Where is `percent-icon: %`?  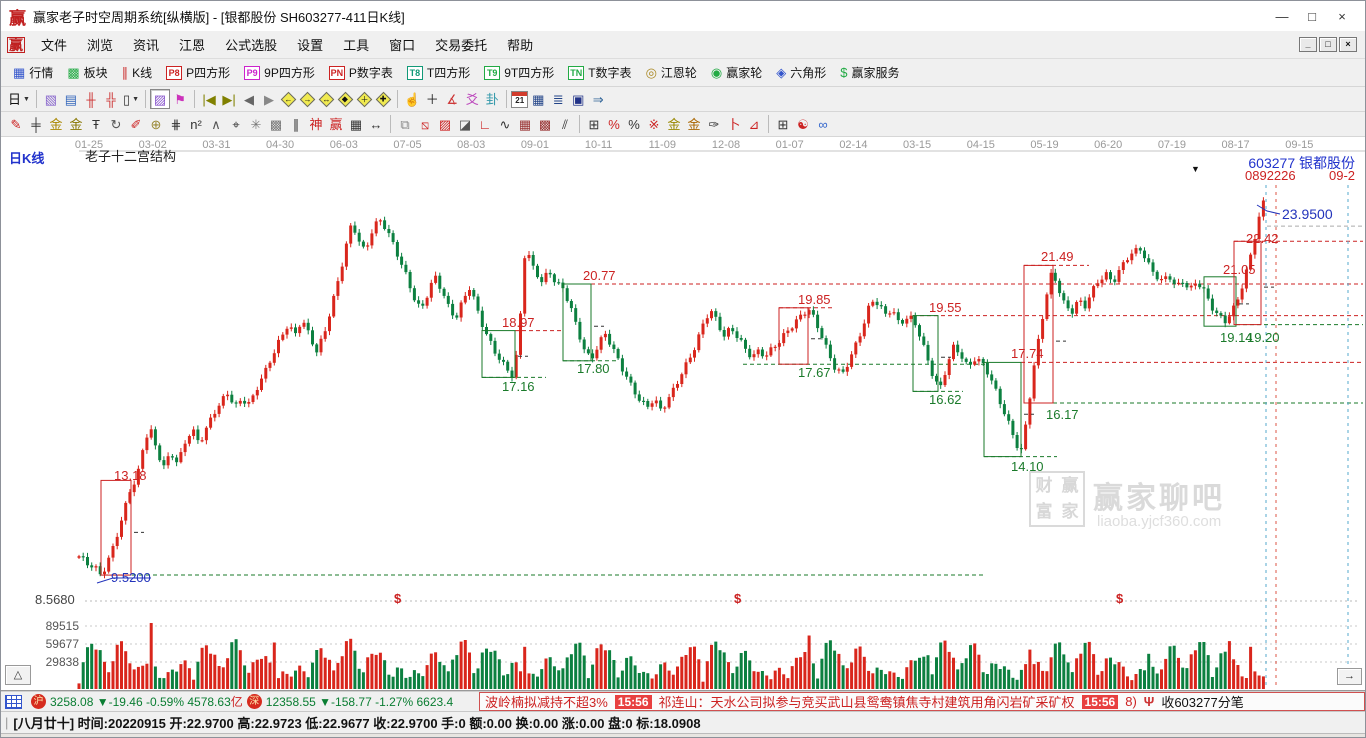
percent-icon: % is located at coordinates (634, 124).